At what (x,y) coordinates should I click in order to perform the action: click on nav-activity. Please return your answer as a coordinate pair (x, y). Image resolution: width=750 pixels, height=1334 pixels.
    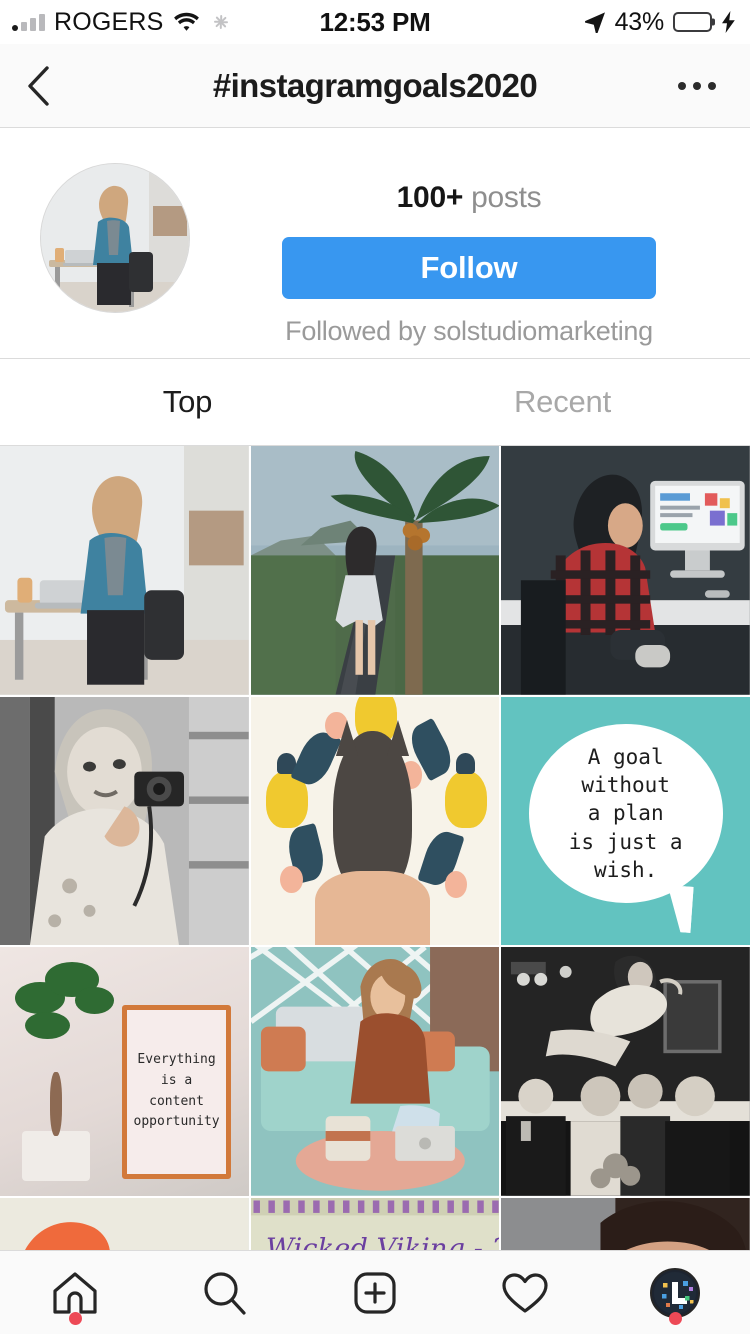
    Looking at the image, I should click on (525, 1292).